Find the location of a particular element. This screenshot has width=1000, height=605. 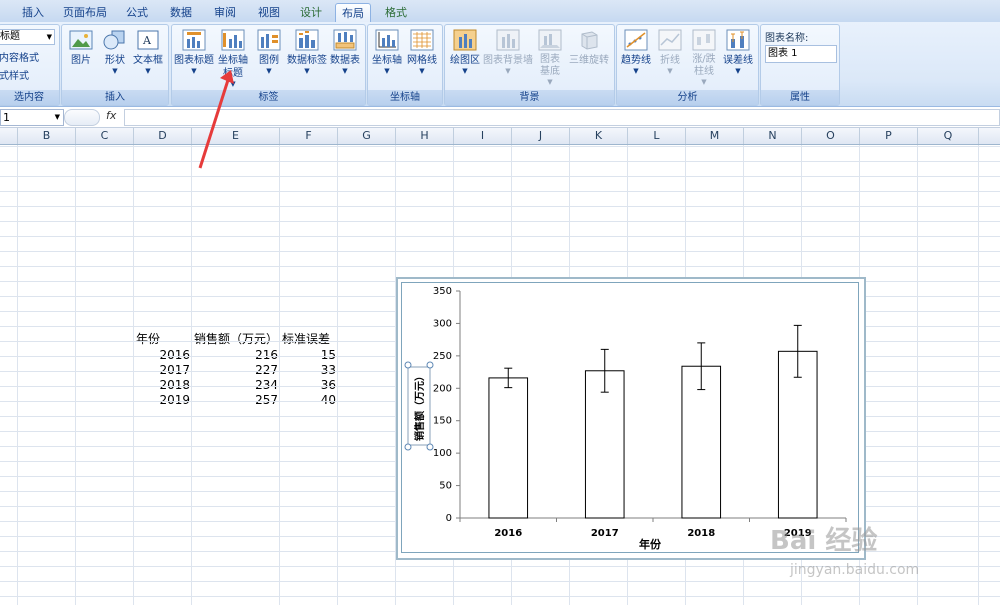

tab-insert: 插入 is located at coordinates (33, 12).